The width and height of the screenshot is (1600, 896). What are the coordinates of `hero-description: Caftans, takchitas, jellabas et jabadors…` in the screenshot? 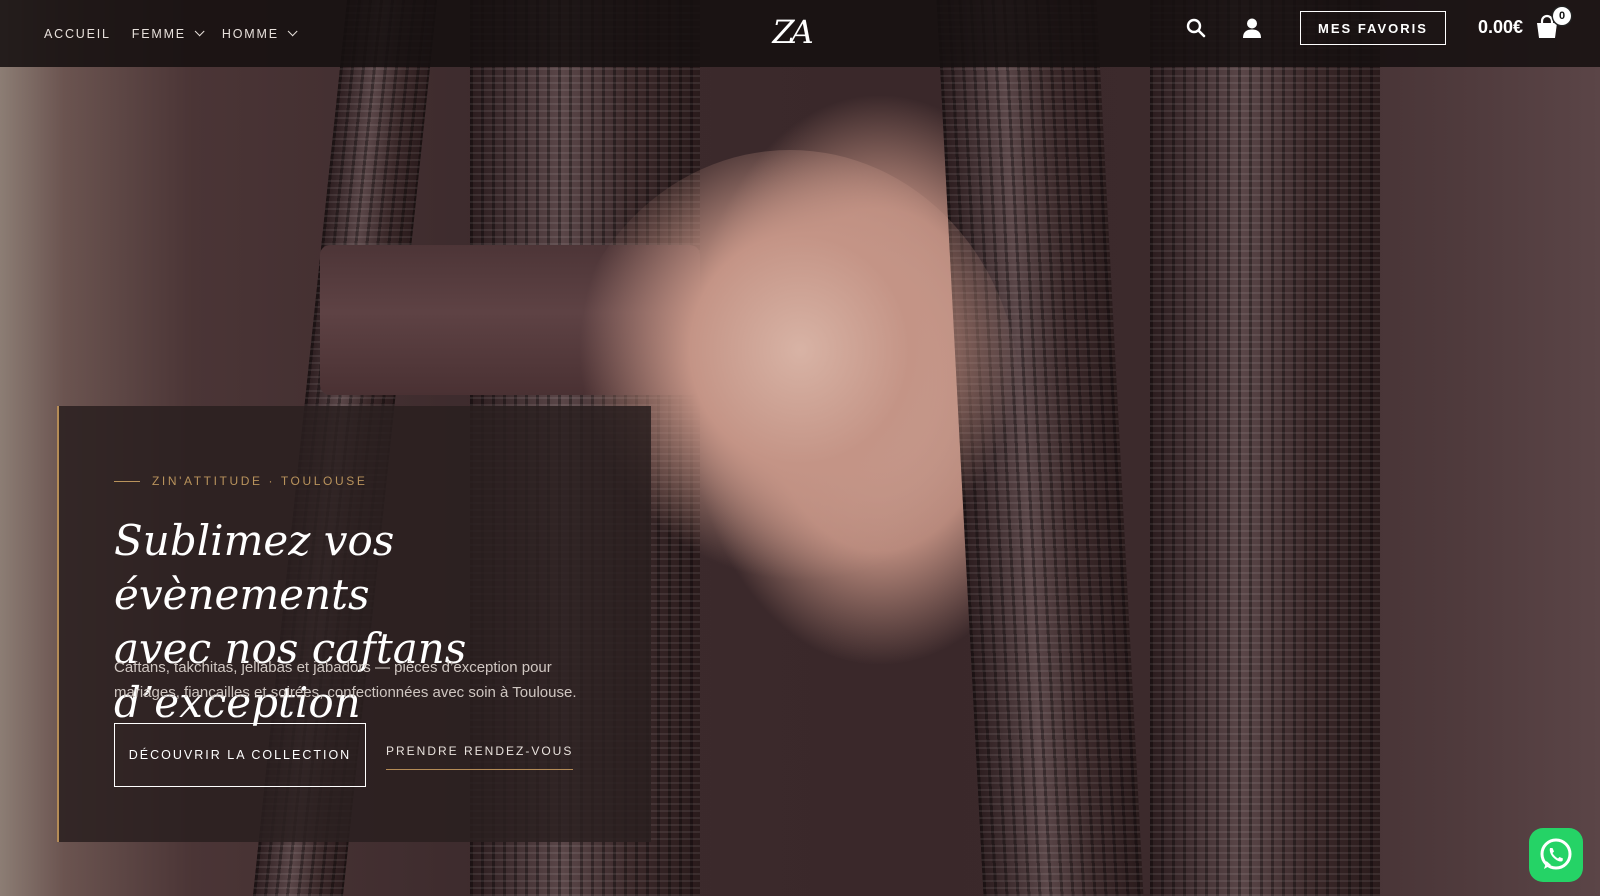 It's located at (345, 680).